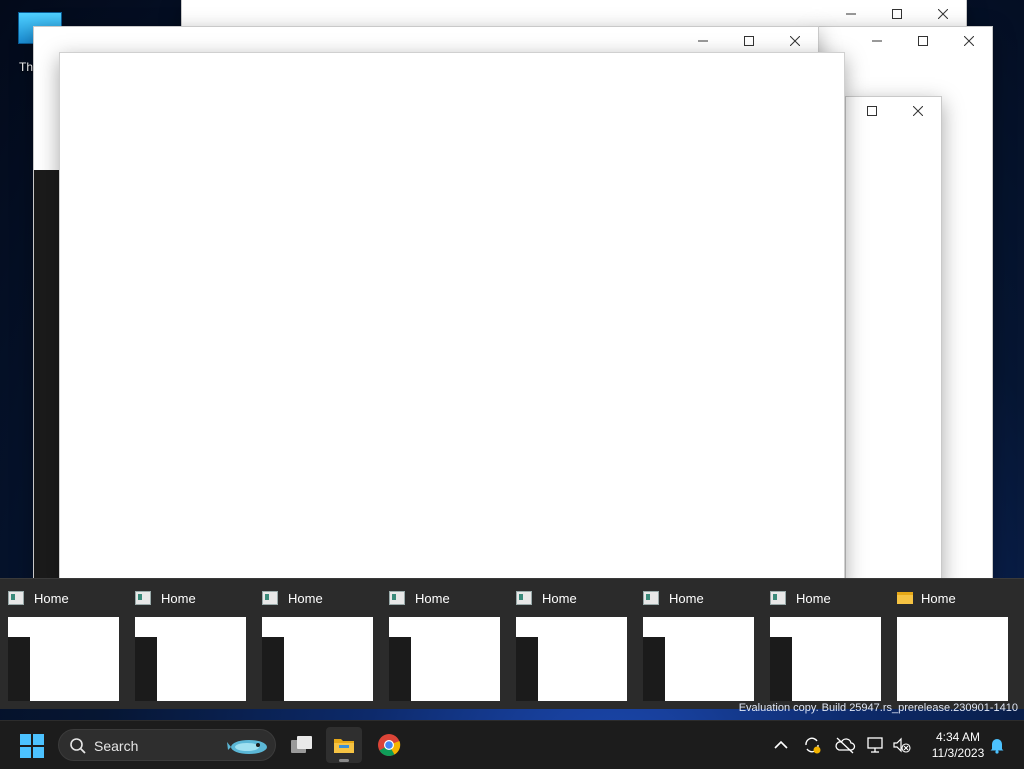 The width and height of the screenshot is (1024, 769). I want to click on show-hidden-icons-button, so click(781, 745).